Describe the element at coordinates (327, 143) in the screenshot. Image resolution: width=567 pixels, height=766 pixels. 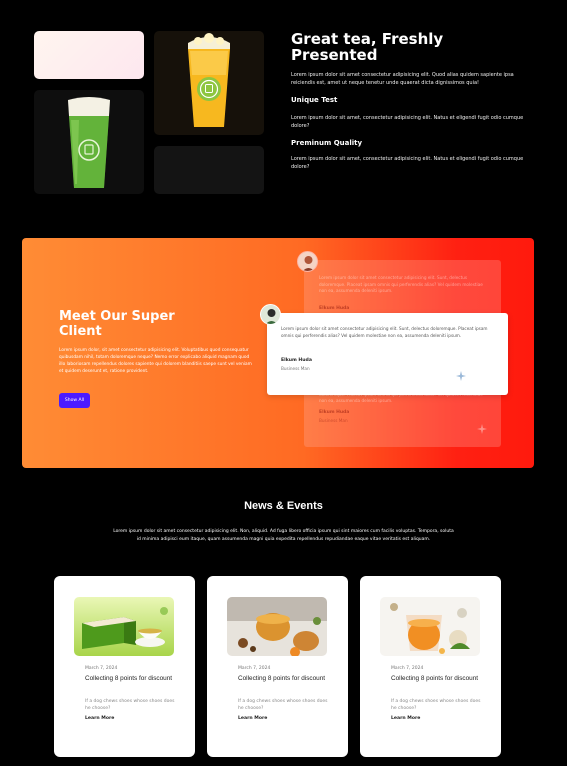
I see `feature-title-quality: Preminum Quality` at that location.